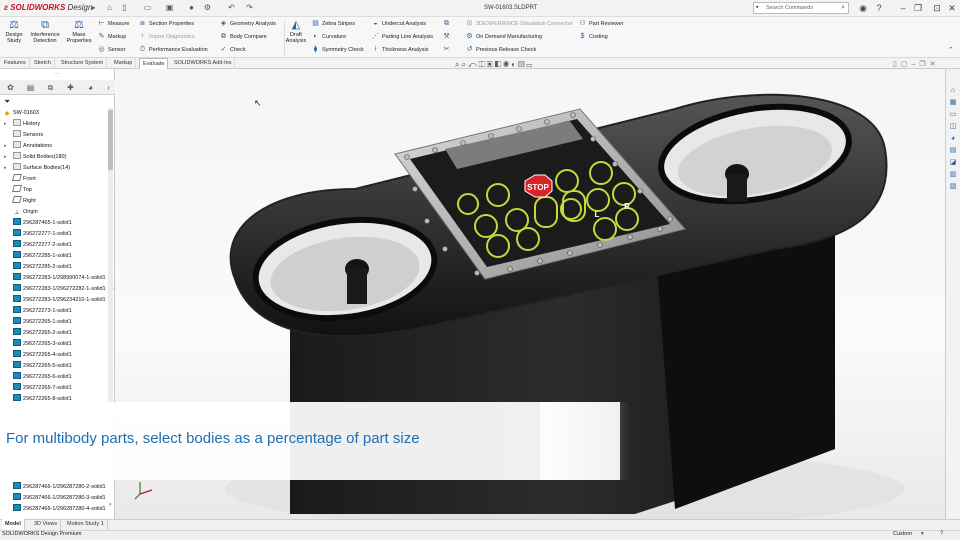  Describe the element at coordinates (54, 223) in the screenshot. I see `tree-body-item: 296287465-1-solid1` at that location.